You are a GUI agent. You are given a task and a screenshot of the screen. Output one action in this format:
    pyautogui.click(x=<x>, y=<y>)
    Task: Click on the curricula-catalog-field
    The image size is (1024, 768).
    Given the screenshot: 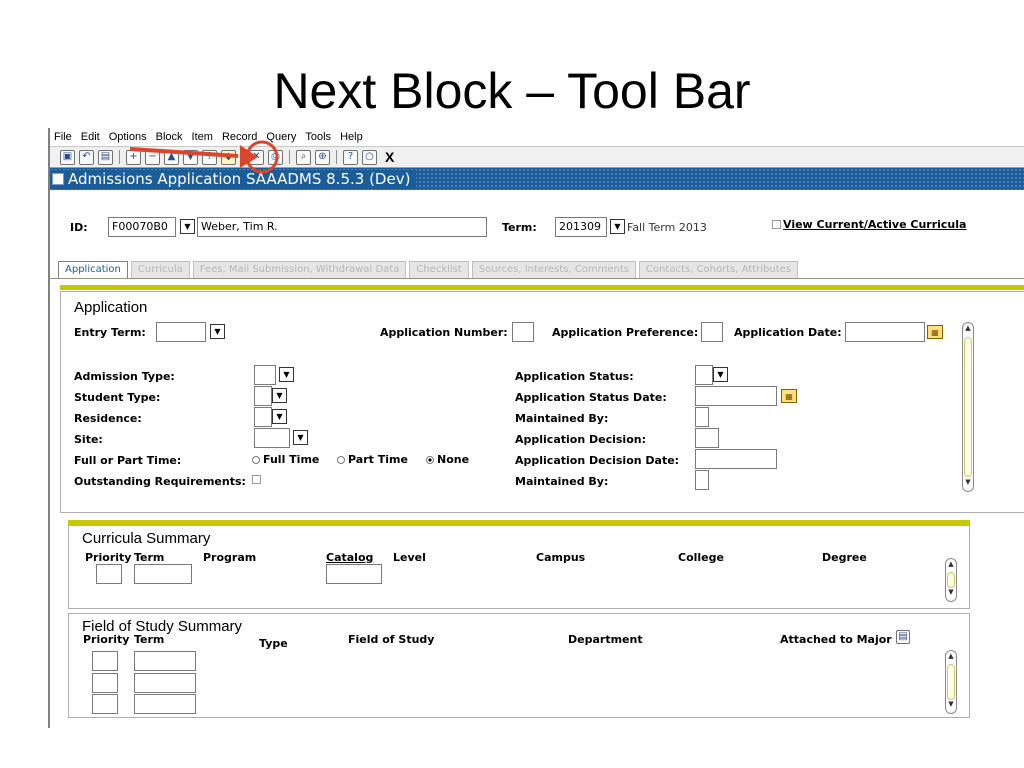 What is the action you would take?
    pyautogui.click(x=354, y=574)
    